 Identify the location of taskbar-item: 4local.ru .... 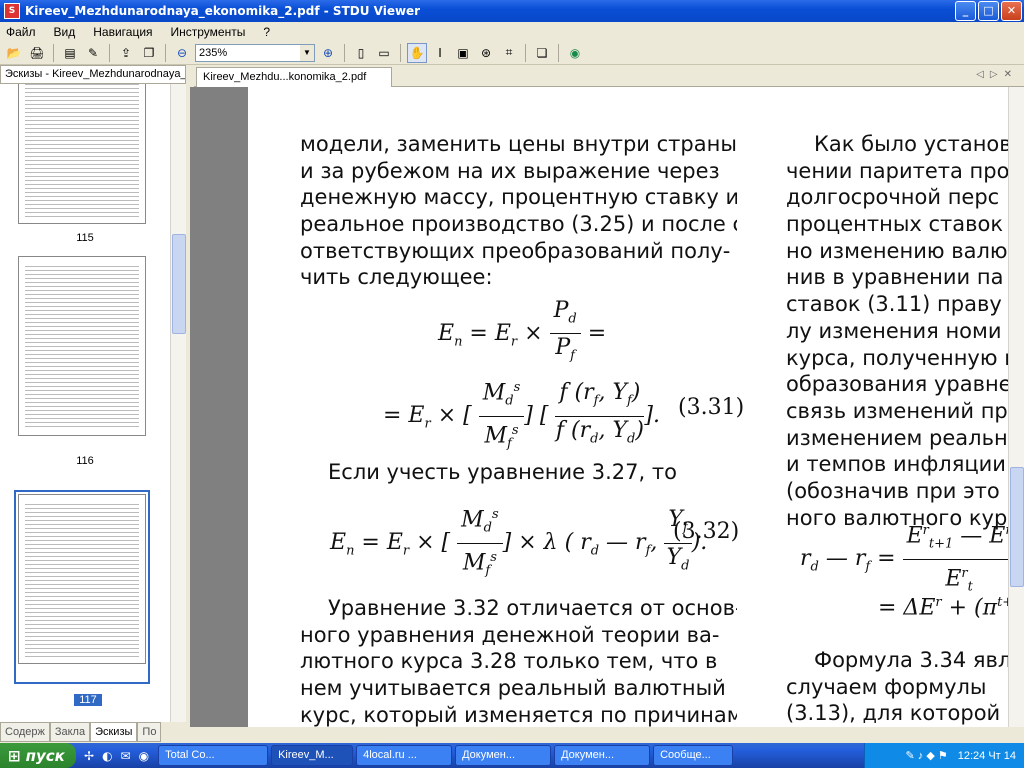
(404, 755).